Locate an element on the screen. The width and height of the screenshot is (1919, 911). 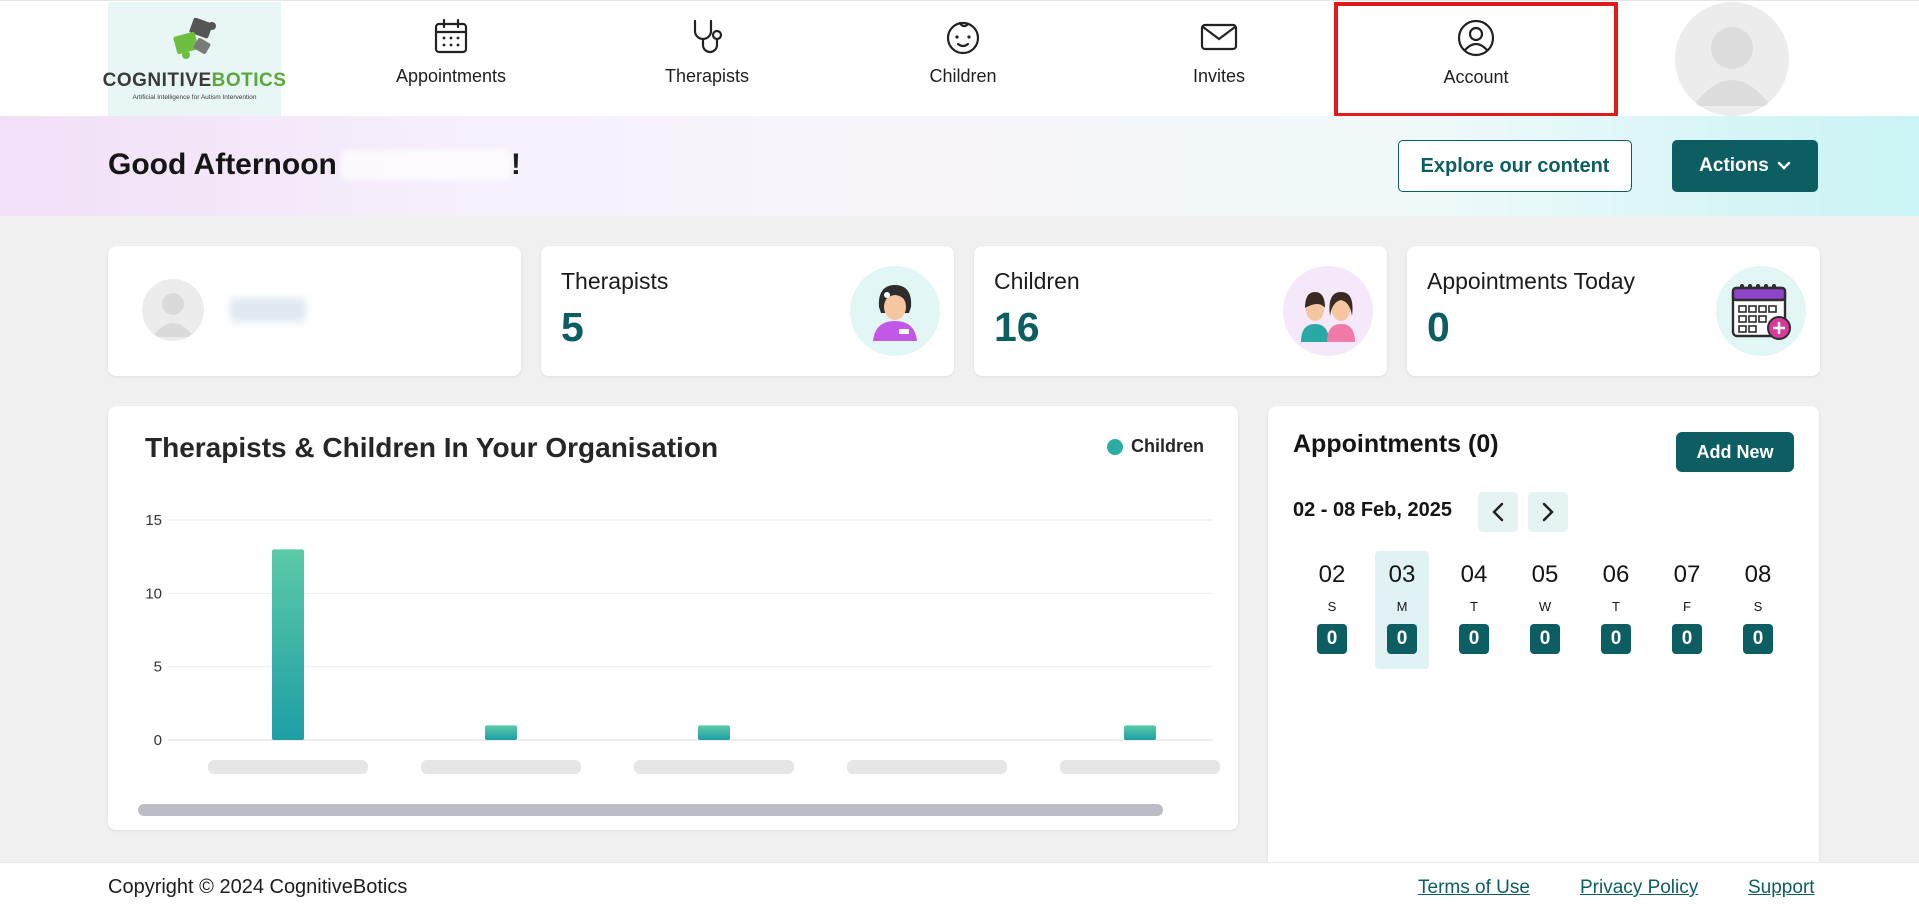
day-cell: 08 S 0 is located at coordinates (1758, 610).